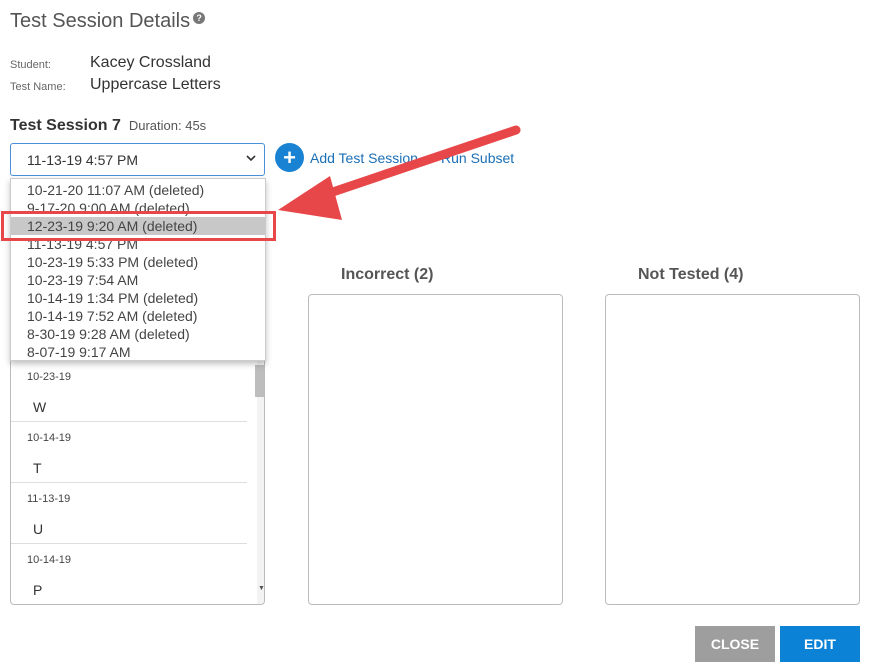  What do you see at coordinates (138, 262) in the screenshot?
I see `dropdown-option: 10-23-19 5:33 PM (deleted)` at bounding box center [138, 262].